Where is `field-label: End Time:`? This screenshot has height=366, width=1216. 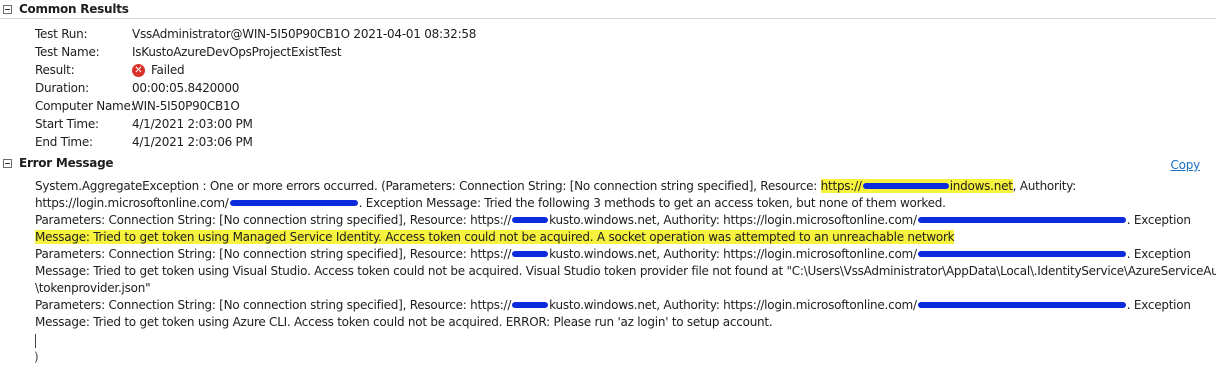
field-label: End Time: is located at coordinates (64, 142).